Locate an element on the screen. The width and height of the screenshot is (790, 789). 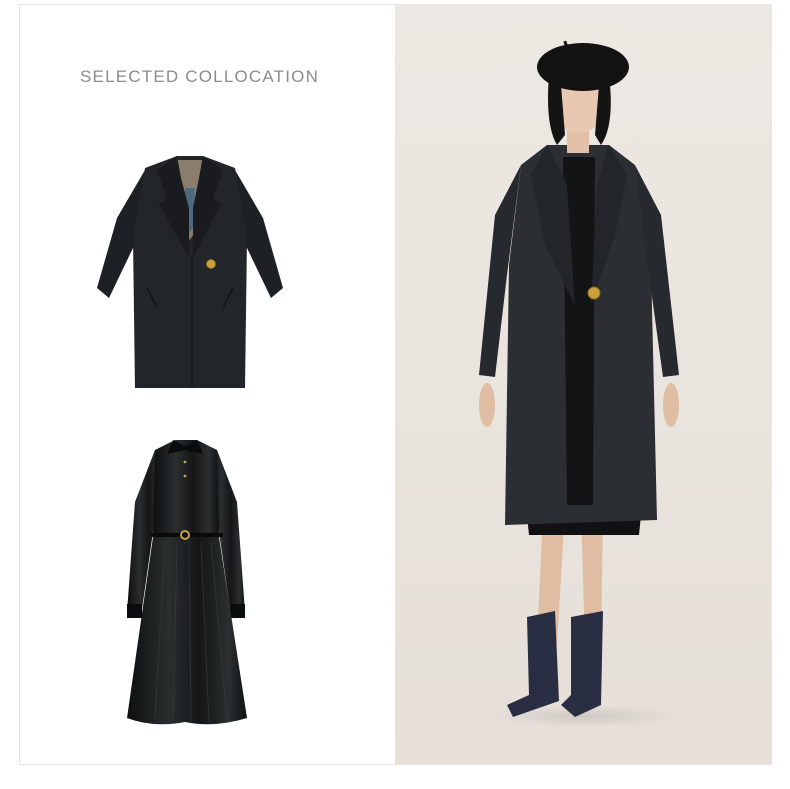
coat-image is located at coordinates (190, 273).